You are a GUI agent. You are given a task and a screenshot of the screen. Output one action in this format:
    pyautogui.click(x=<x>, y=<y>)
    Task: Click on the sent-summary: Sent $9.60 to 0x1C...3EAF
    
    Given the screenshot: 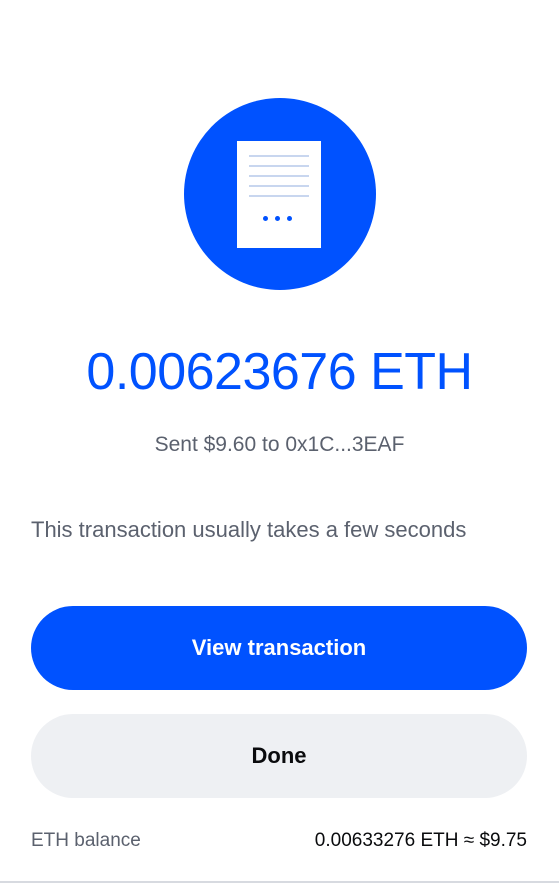 What is the action you would take?
    pyautogui.click(x=279, y=444)
    